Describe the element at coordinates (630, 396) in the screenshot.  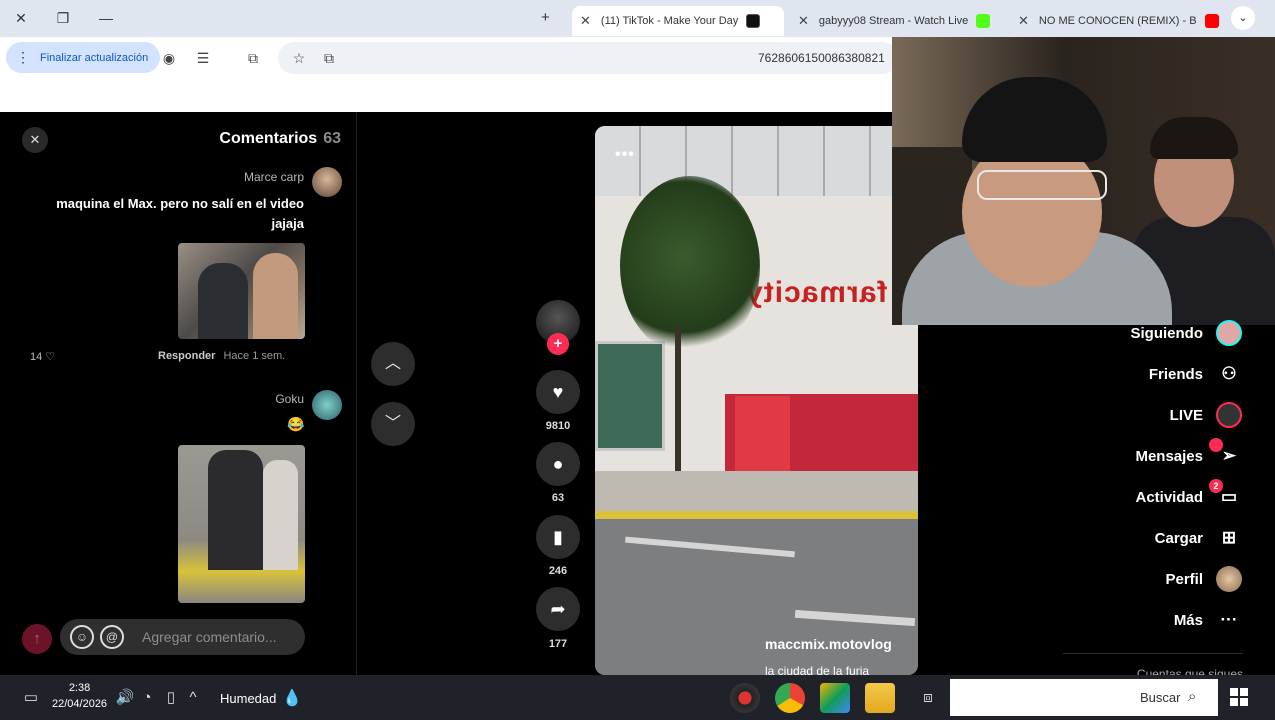
I see `video-window` at that location.